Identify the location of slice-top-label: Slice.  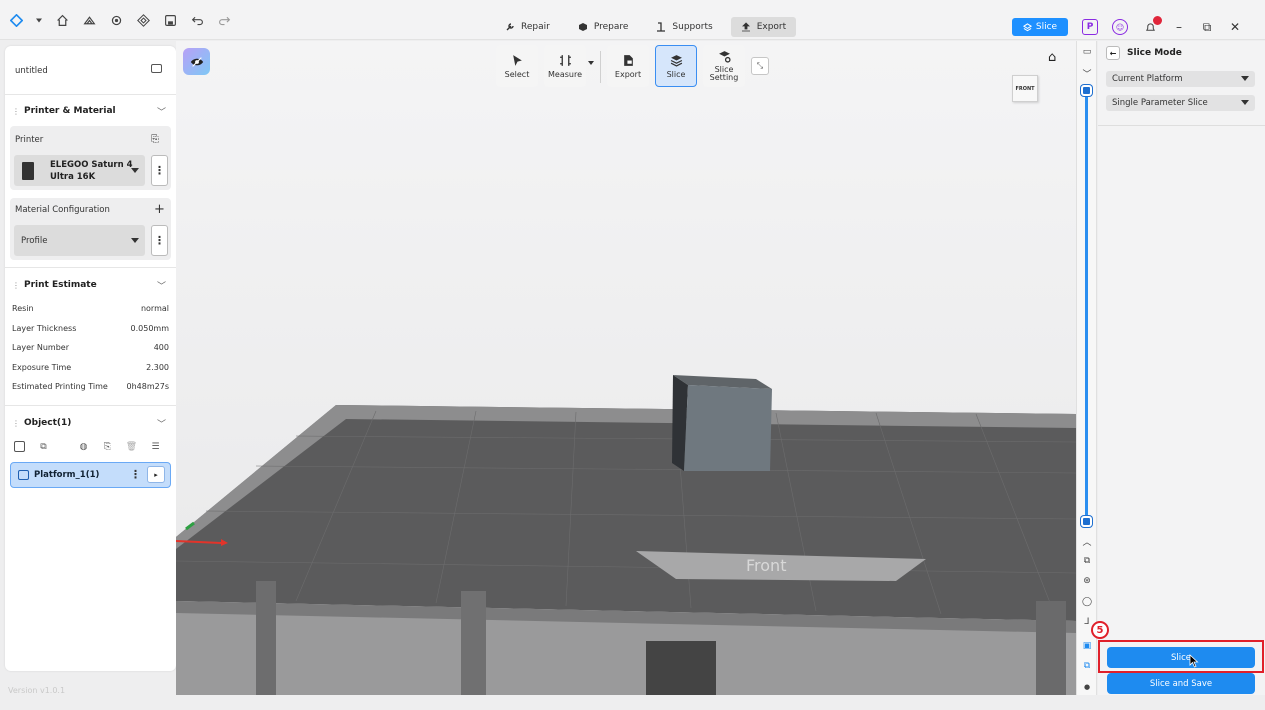
(1046, 27).